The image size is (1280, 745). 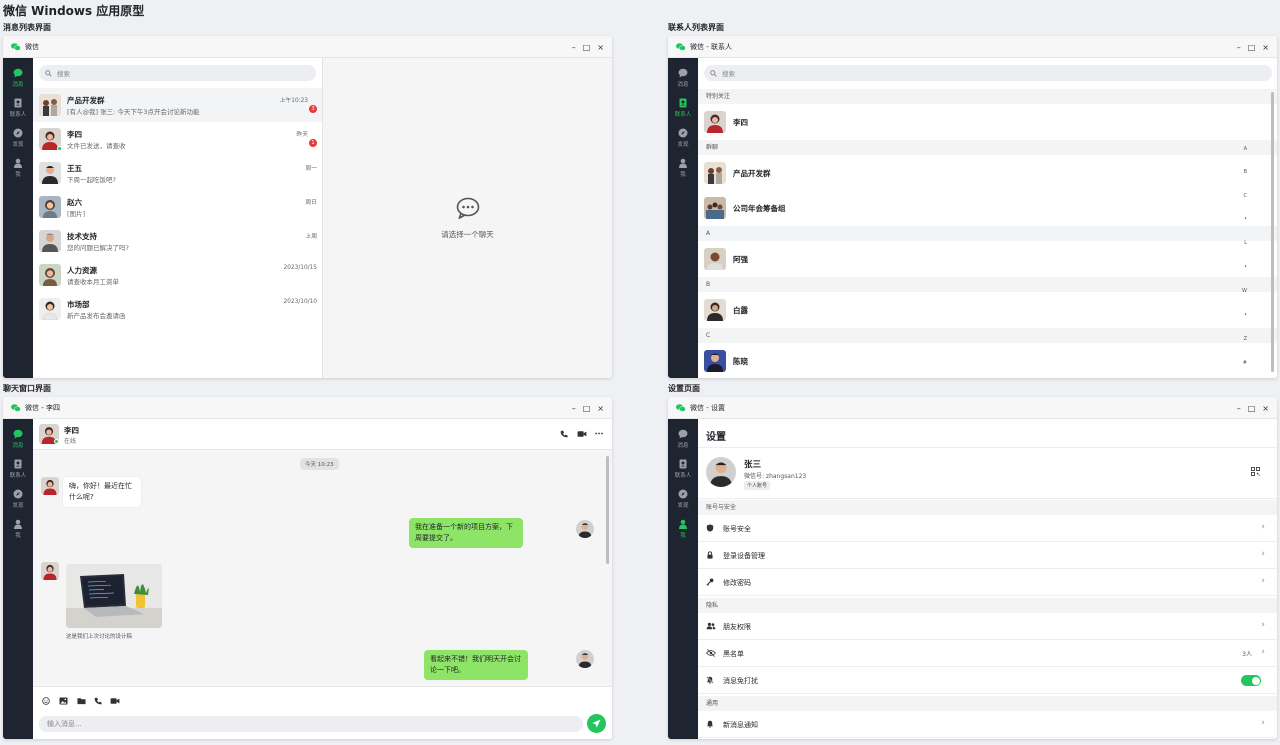 I want to click on dnd-toggle, so click(x=1251, y=680).